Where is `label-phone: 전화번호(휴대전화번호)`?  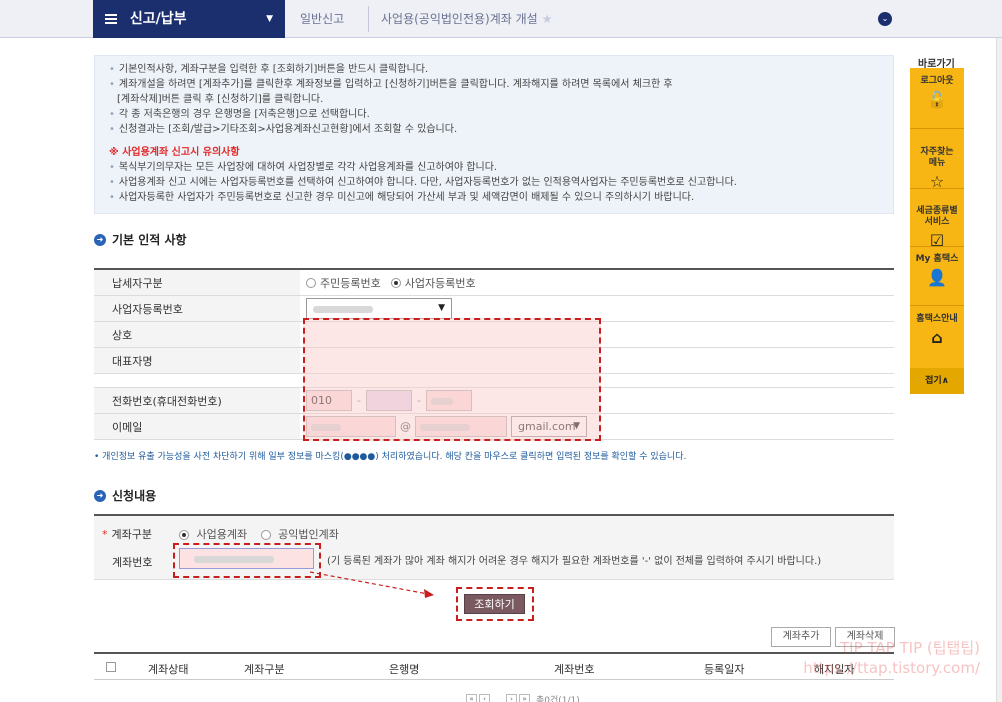
label-phone: 전화번호(휴대전화번호) is located at coordinates (197, 400).